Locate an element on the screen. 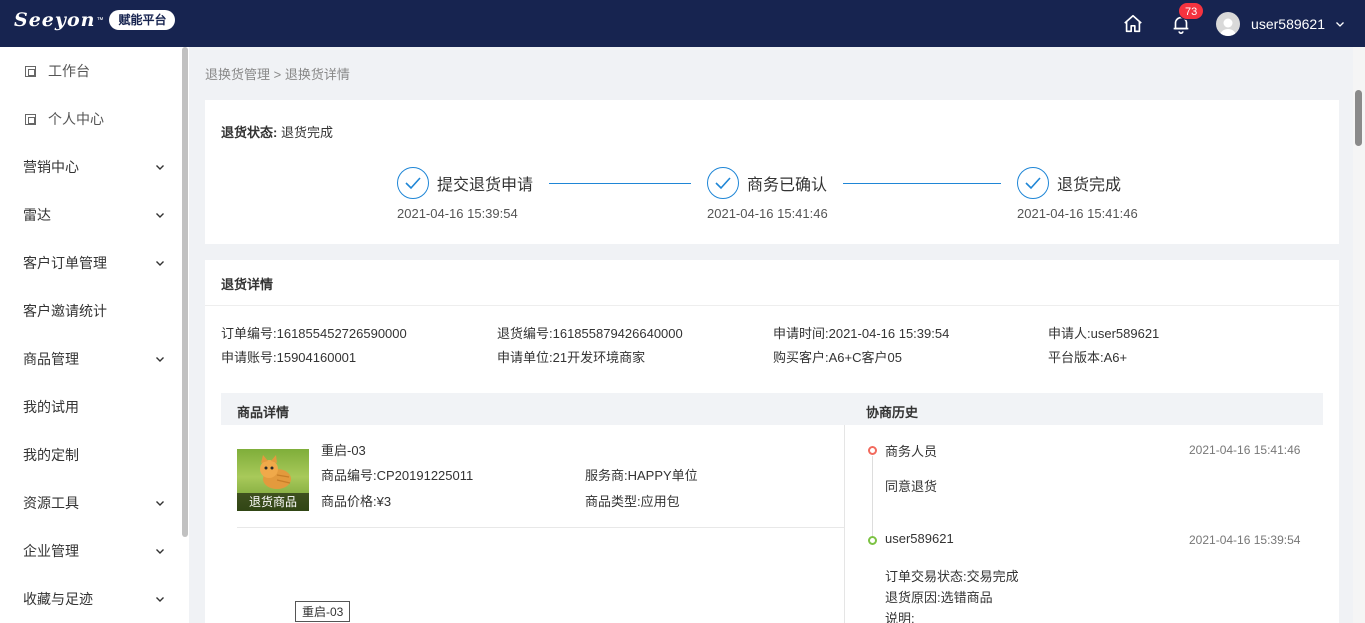 The image size is (1365, 623). sidebar-item-marketing: 营销中心 is located at coordinates (94, 167).